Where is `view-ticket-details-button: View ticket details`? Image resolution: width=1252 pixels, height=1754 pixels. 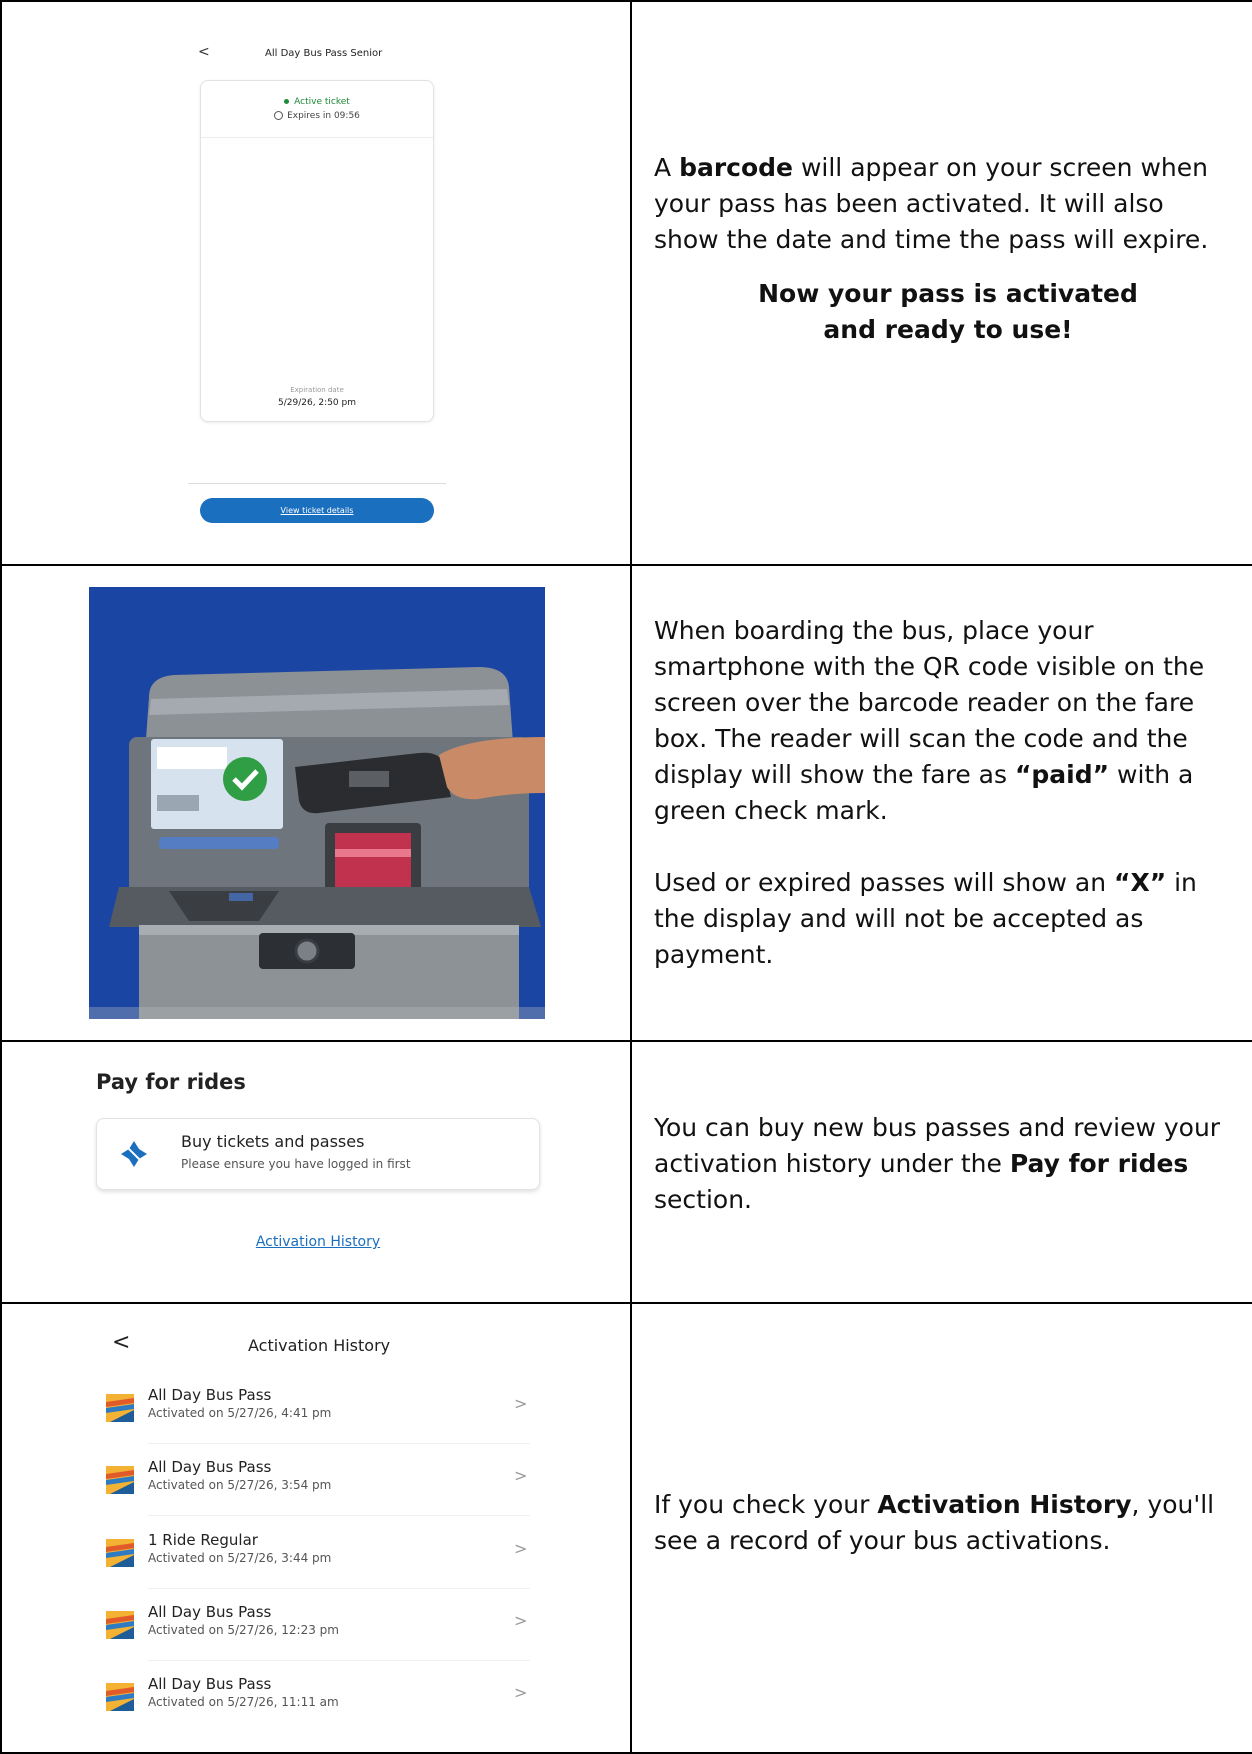 view-ticket-details-button: View ticket details is located at coordinates (317, 510).